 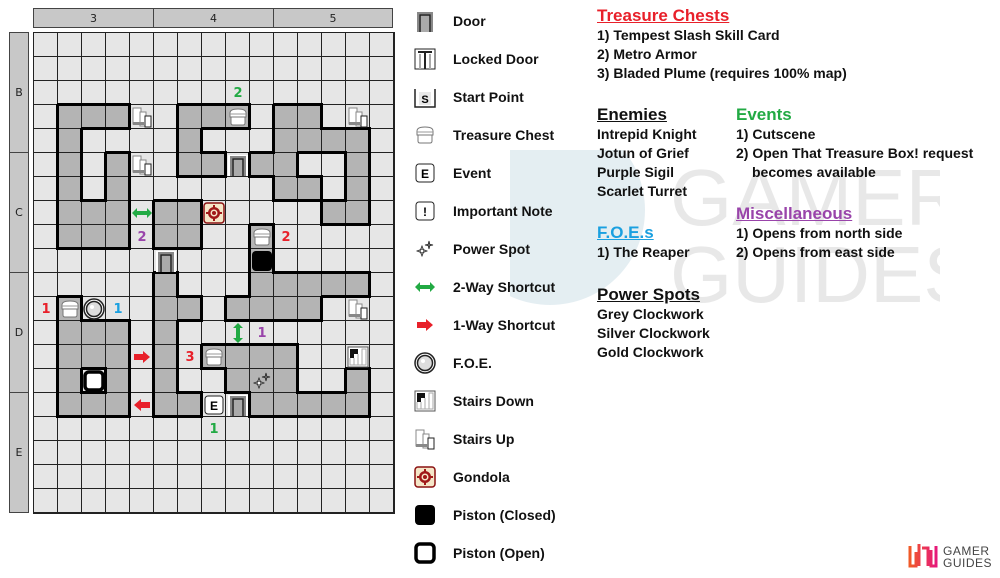 What do you see at coordinates (647, 54) in the screenshot?
I see `treasure-item: 2) Metro Armor` at bounding box center [647, 54].